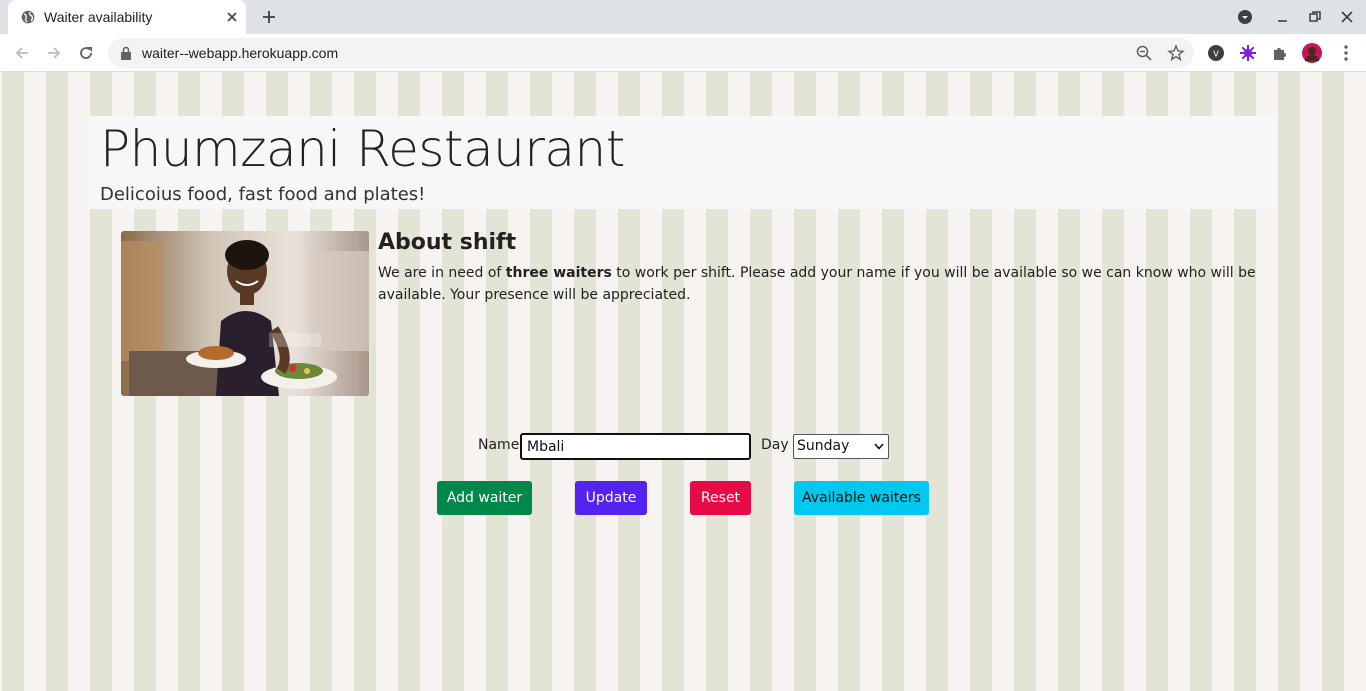 The image size is (1366, 691). Describe the element at coordinates (232, 17) in the screenshot. I see `close-icon` at that location.